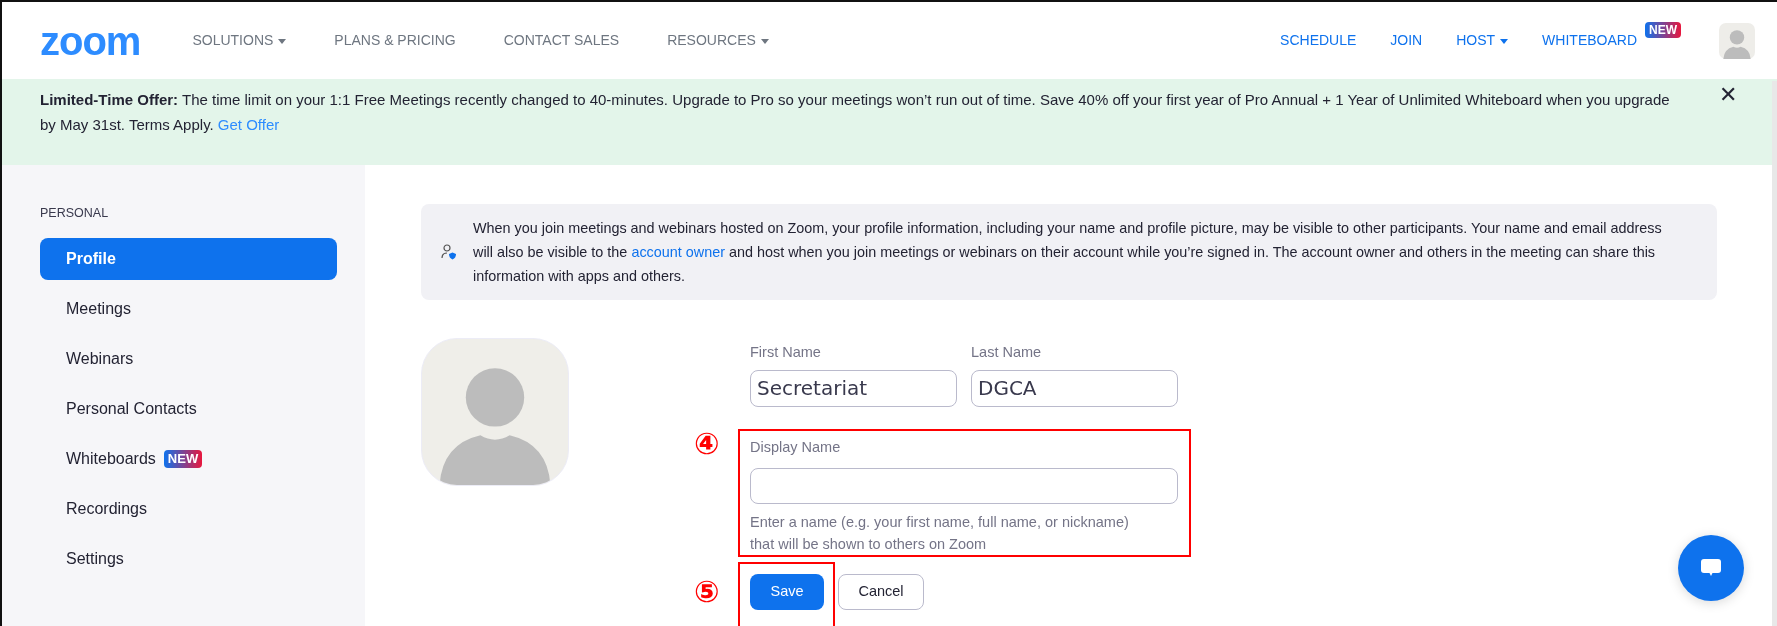 The width and height of the screenshot is (1777, 626). Describe the element at coordinates (786, 352) in the screenshot. I see `field-label: First Name` at that location.